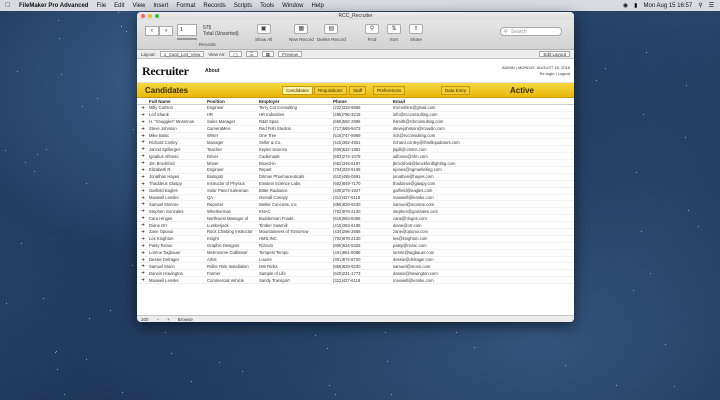  I want to click on view-as-form-button: ▢, so click(235, 54).